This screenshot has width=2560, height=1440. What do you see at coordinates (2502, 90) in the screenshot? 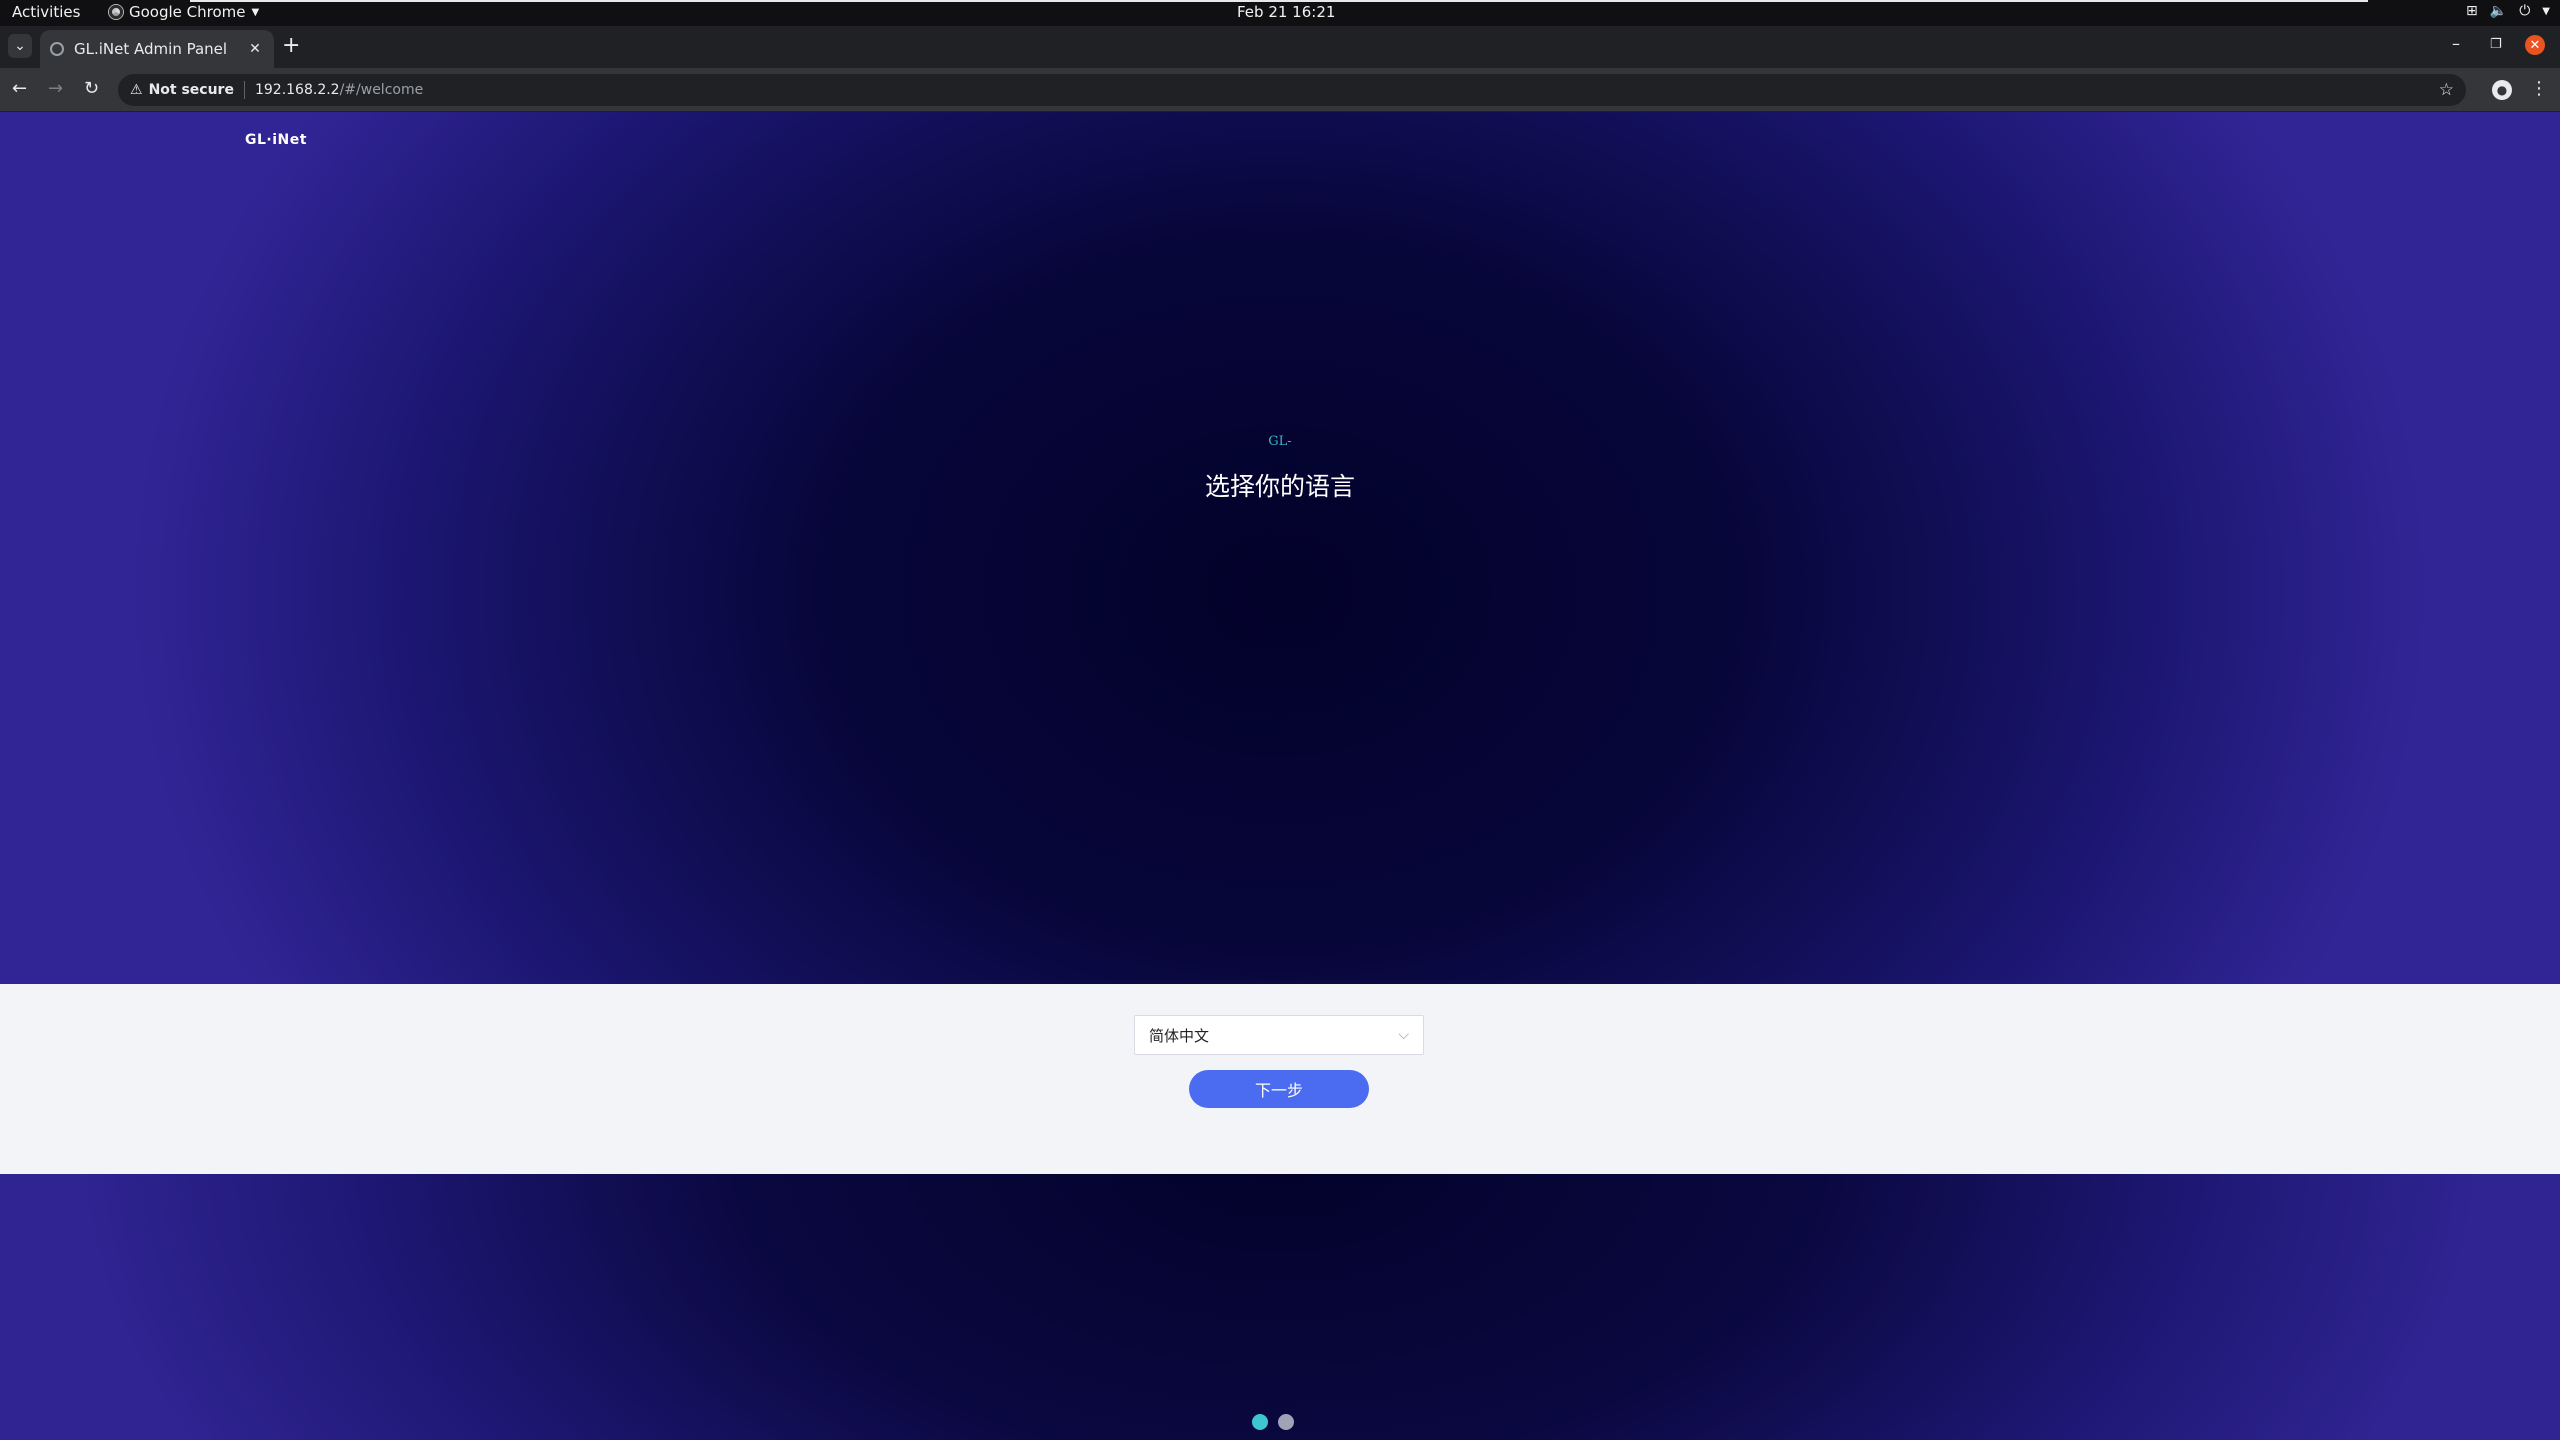
I see `profile-icon: ●` at bounding box center [2502, 90].